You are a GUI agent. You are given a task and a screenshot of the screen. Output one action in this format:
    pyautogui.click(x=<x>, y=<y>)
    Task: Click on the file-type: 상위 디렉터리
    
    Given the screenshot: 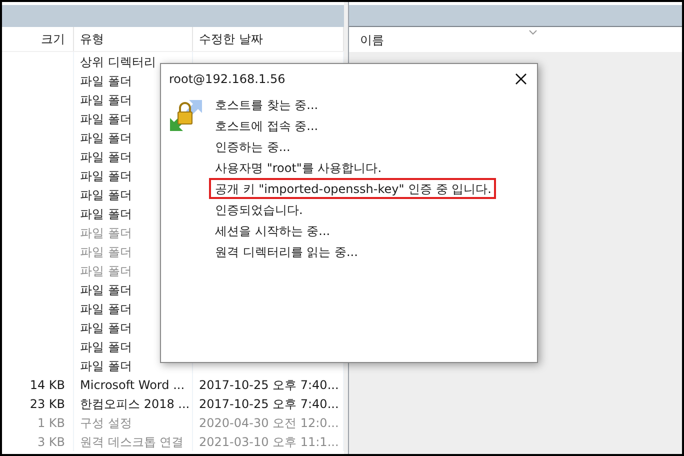 What is the action you would take?
    pyautogui.click(x=118, y=62)
    